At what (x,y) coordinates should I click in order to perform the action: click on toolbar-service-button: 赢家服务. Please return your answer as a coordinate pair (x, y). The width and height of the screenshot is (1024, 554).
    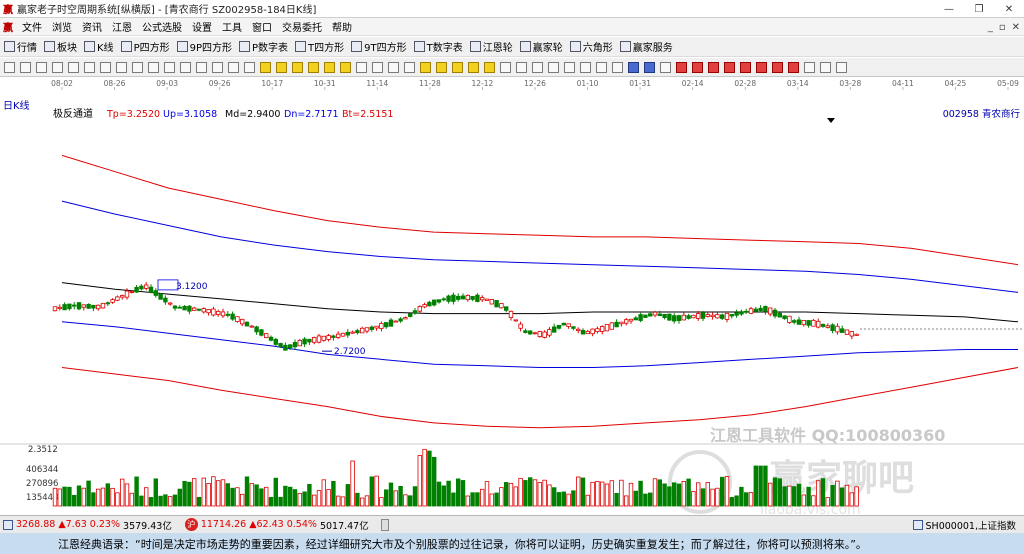
    Looking at the image, I should click on (646, 46).